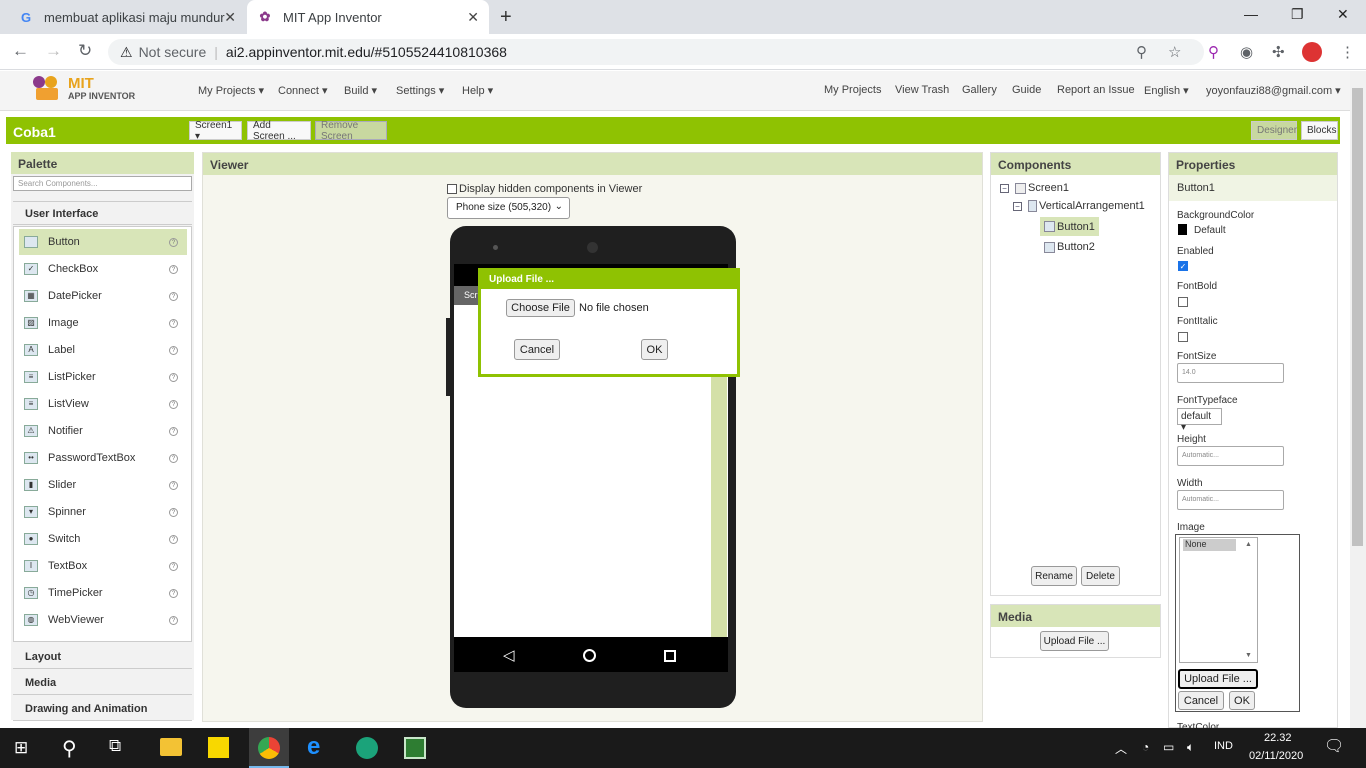 This screenshot has height=768, width=1366. Describe the element at coordinates (102, 213) in the screenshot. I see `category-user-interface: User Interface` at that location.